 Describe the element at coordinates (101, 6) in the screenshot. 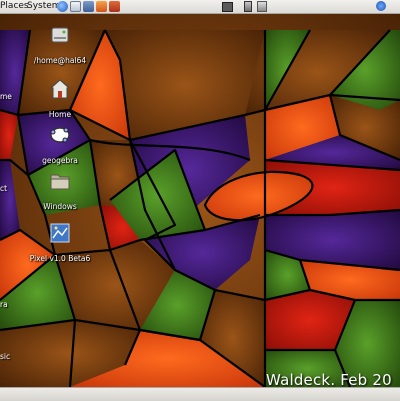

I see `office-icon` at that location.